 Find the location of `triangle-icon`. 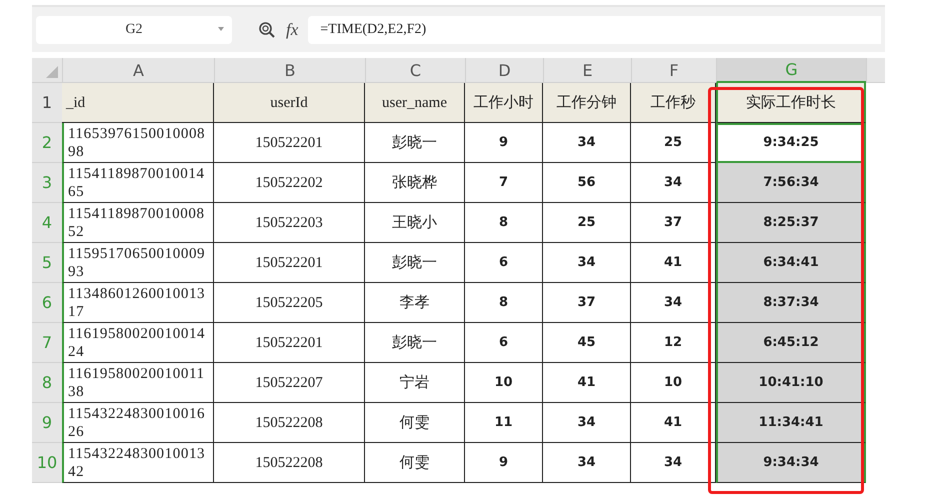

triangle-icon is located at coordinates (52, 72).